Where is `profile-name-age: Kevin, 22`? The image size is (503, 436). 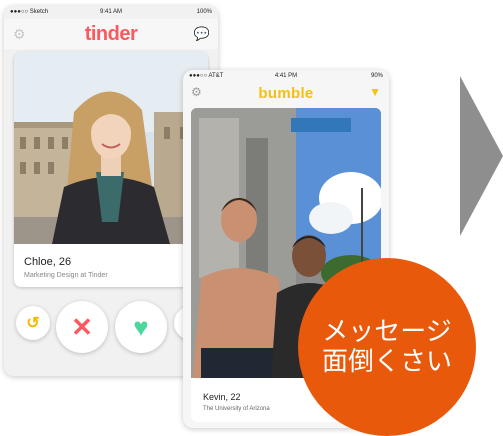 profile-name-age: Kevin, 22 is located at coordinates (222, 397).